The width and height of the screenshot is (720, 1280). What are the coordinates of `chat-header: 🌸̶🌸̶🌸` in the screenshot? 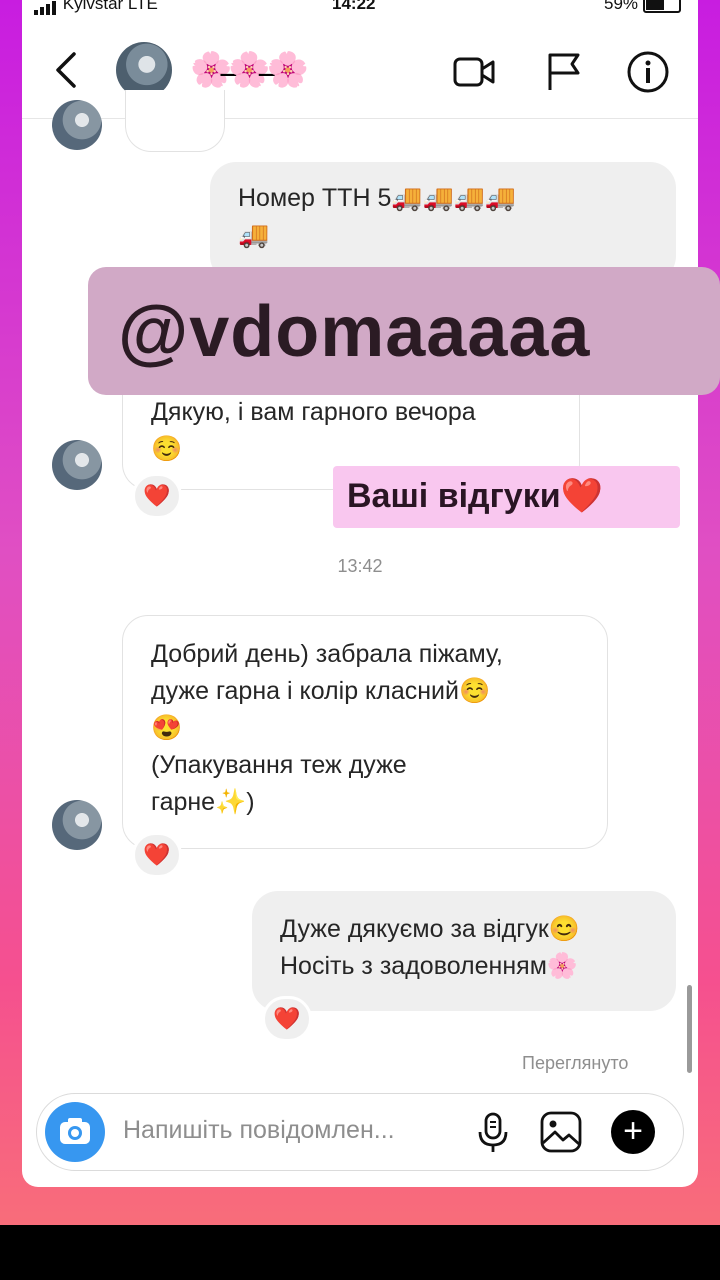 It's located at (360, 74).